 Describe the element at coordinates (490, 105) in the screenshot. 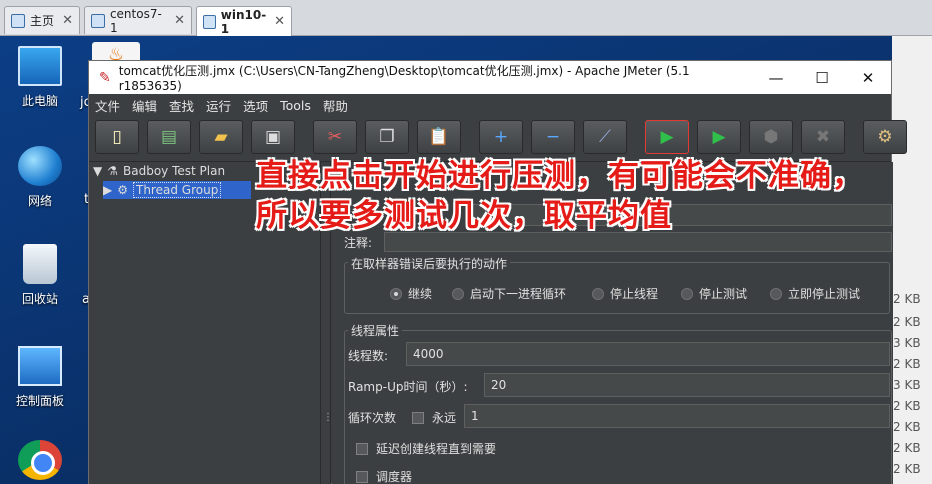

I see `menu-bar: 文件 编辑 查找 运行 选项 Tools 帮助` at that location.